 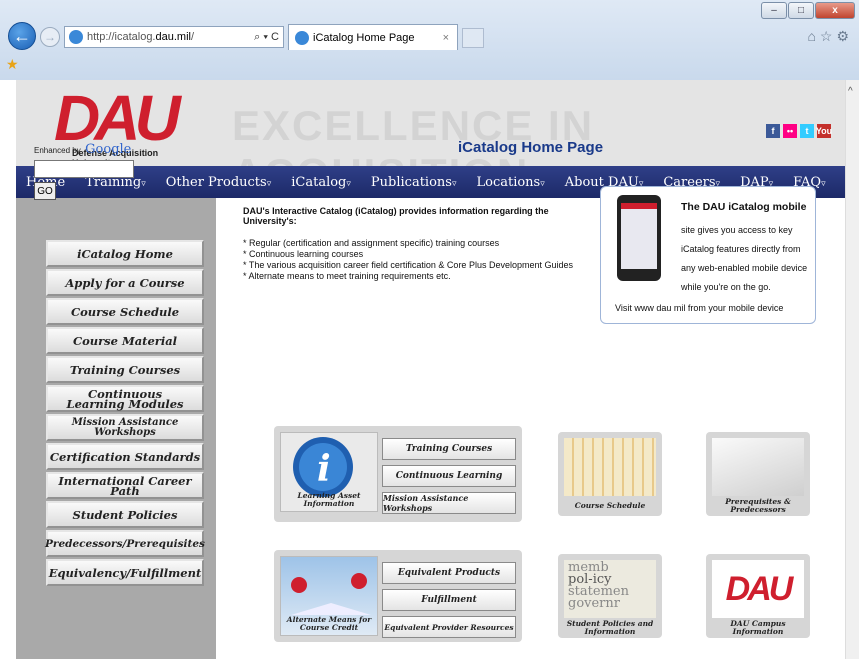 I want to click on twitter-icon: t, so click(x=807, y=131).